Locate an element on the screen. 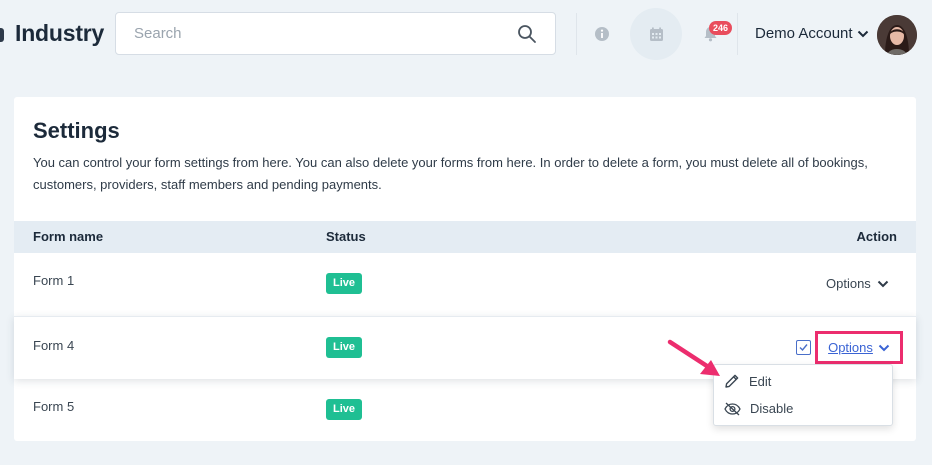 The width and height of the screenshot is (932, 465). column-header-status: Status is located at coordinates (346, 236).